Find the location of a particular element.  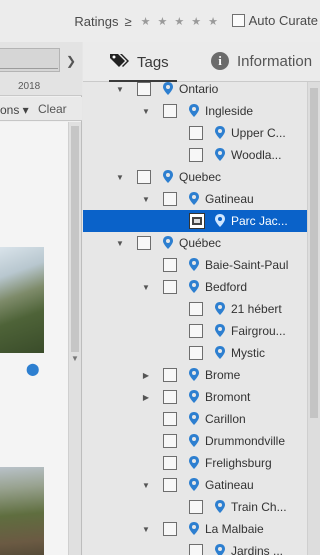

tree-row: ▶ Brome is located at coordinates (195, 375).